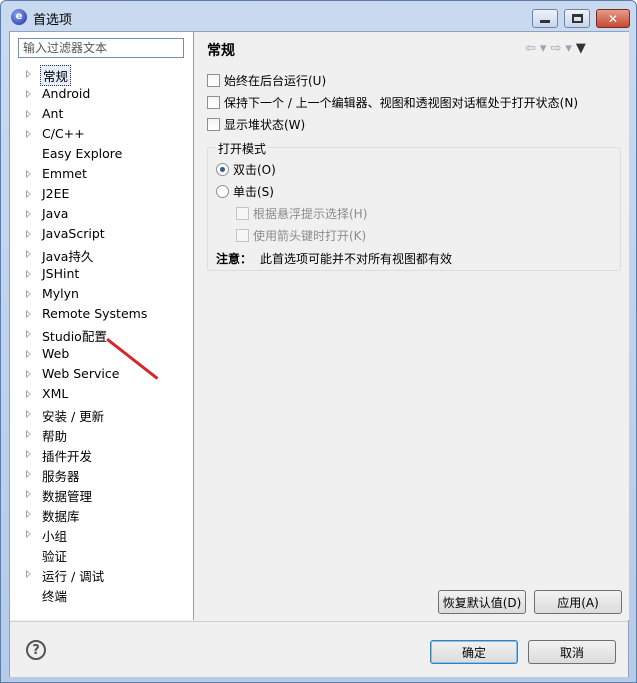 Image resolution: width=637 pixels, height=683 pixels. Describe the element at coordinates (56, 193) in the screenshot. I see `tree-item-label: J2EE` at that location.